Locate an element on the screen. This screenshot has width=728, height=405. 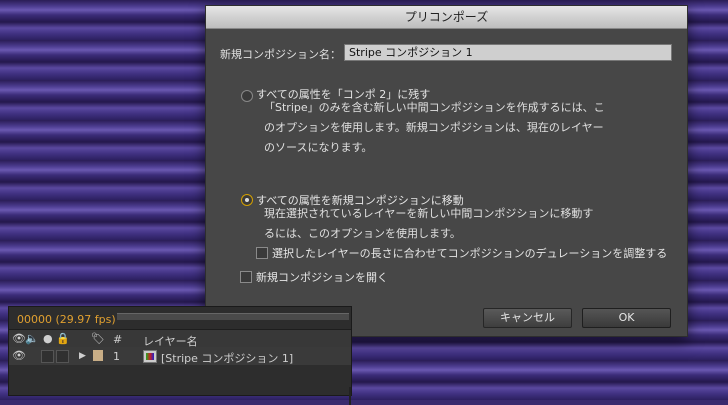
speaker-icon: 🔈 is located at coordinates (32, 338).